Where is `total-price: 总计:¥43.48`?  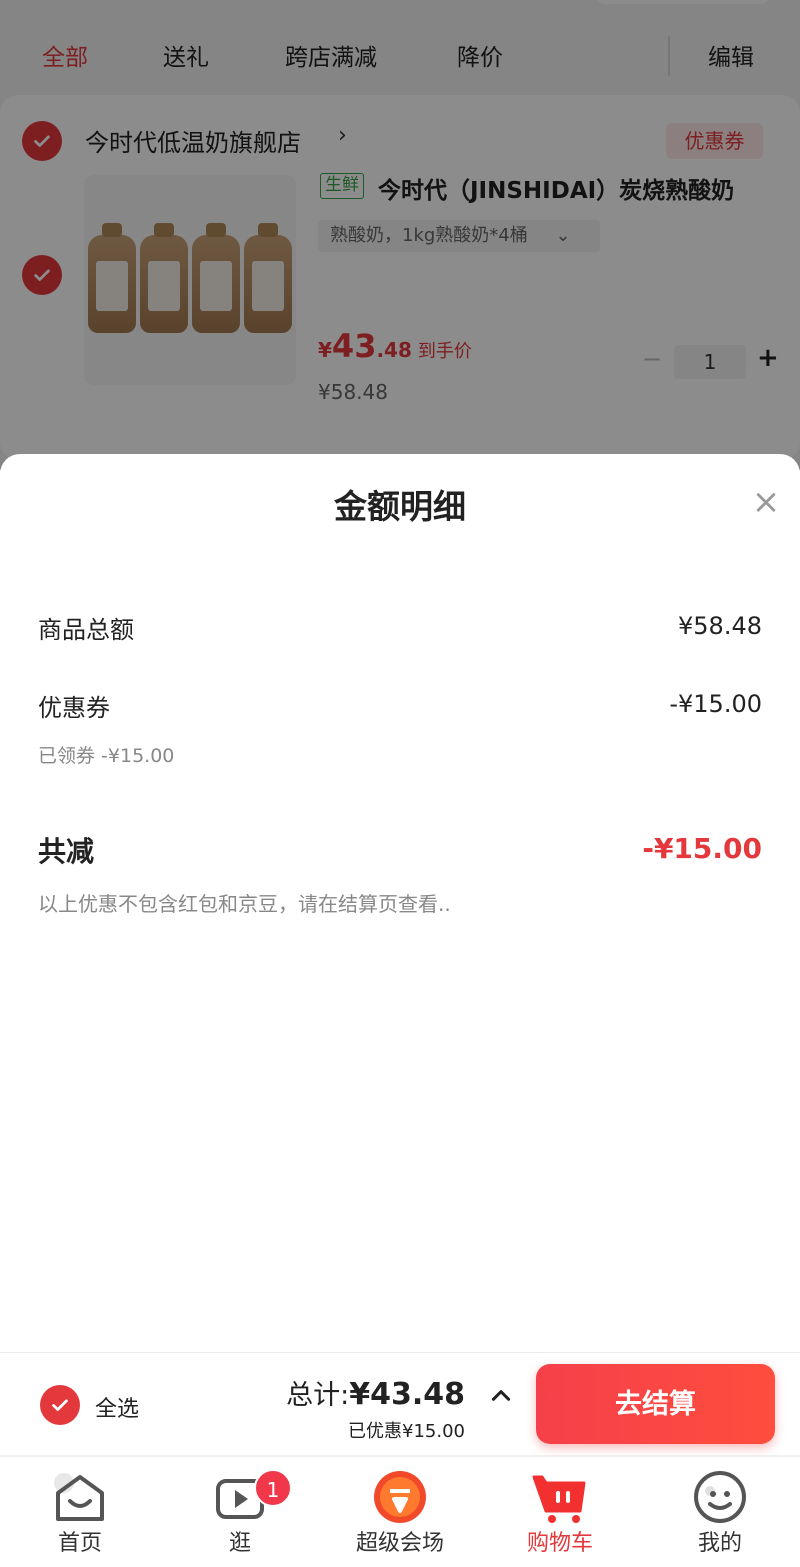
total-price: 总计:¥43.48 is located at coordinates (375, 1392).